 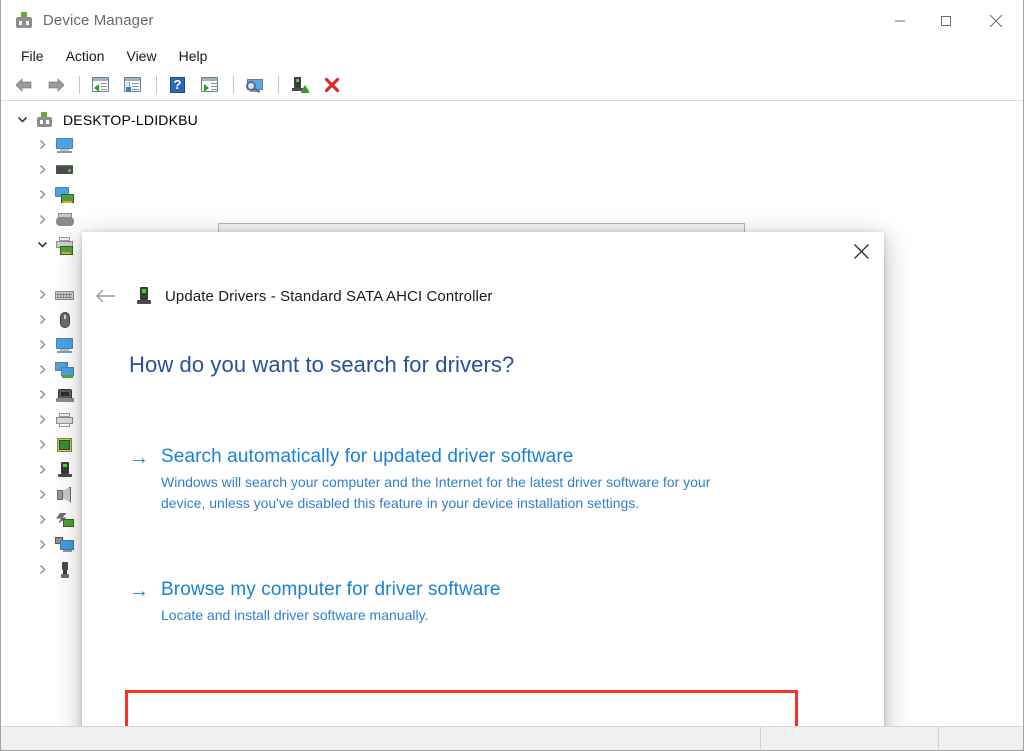 I want to click on title-bar: Device Manager, so click(x=512, y=21).